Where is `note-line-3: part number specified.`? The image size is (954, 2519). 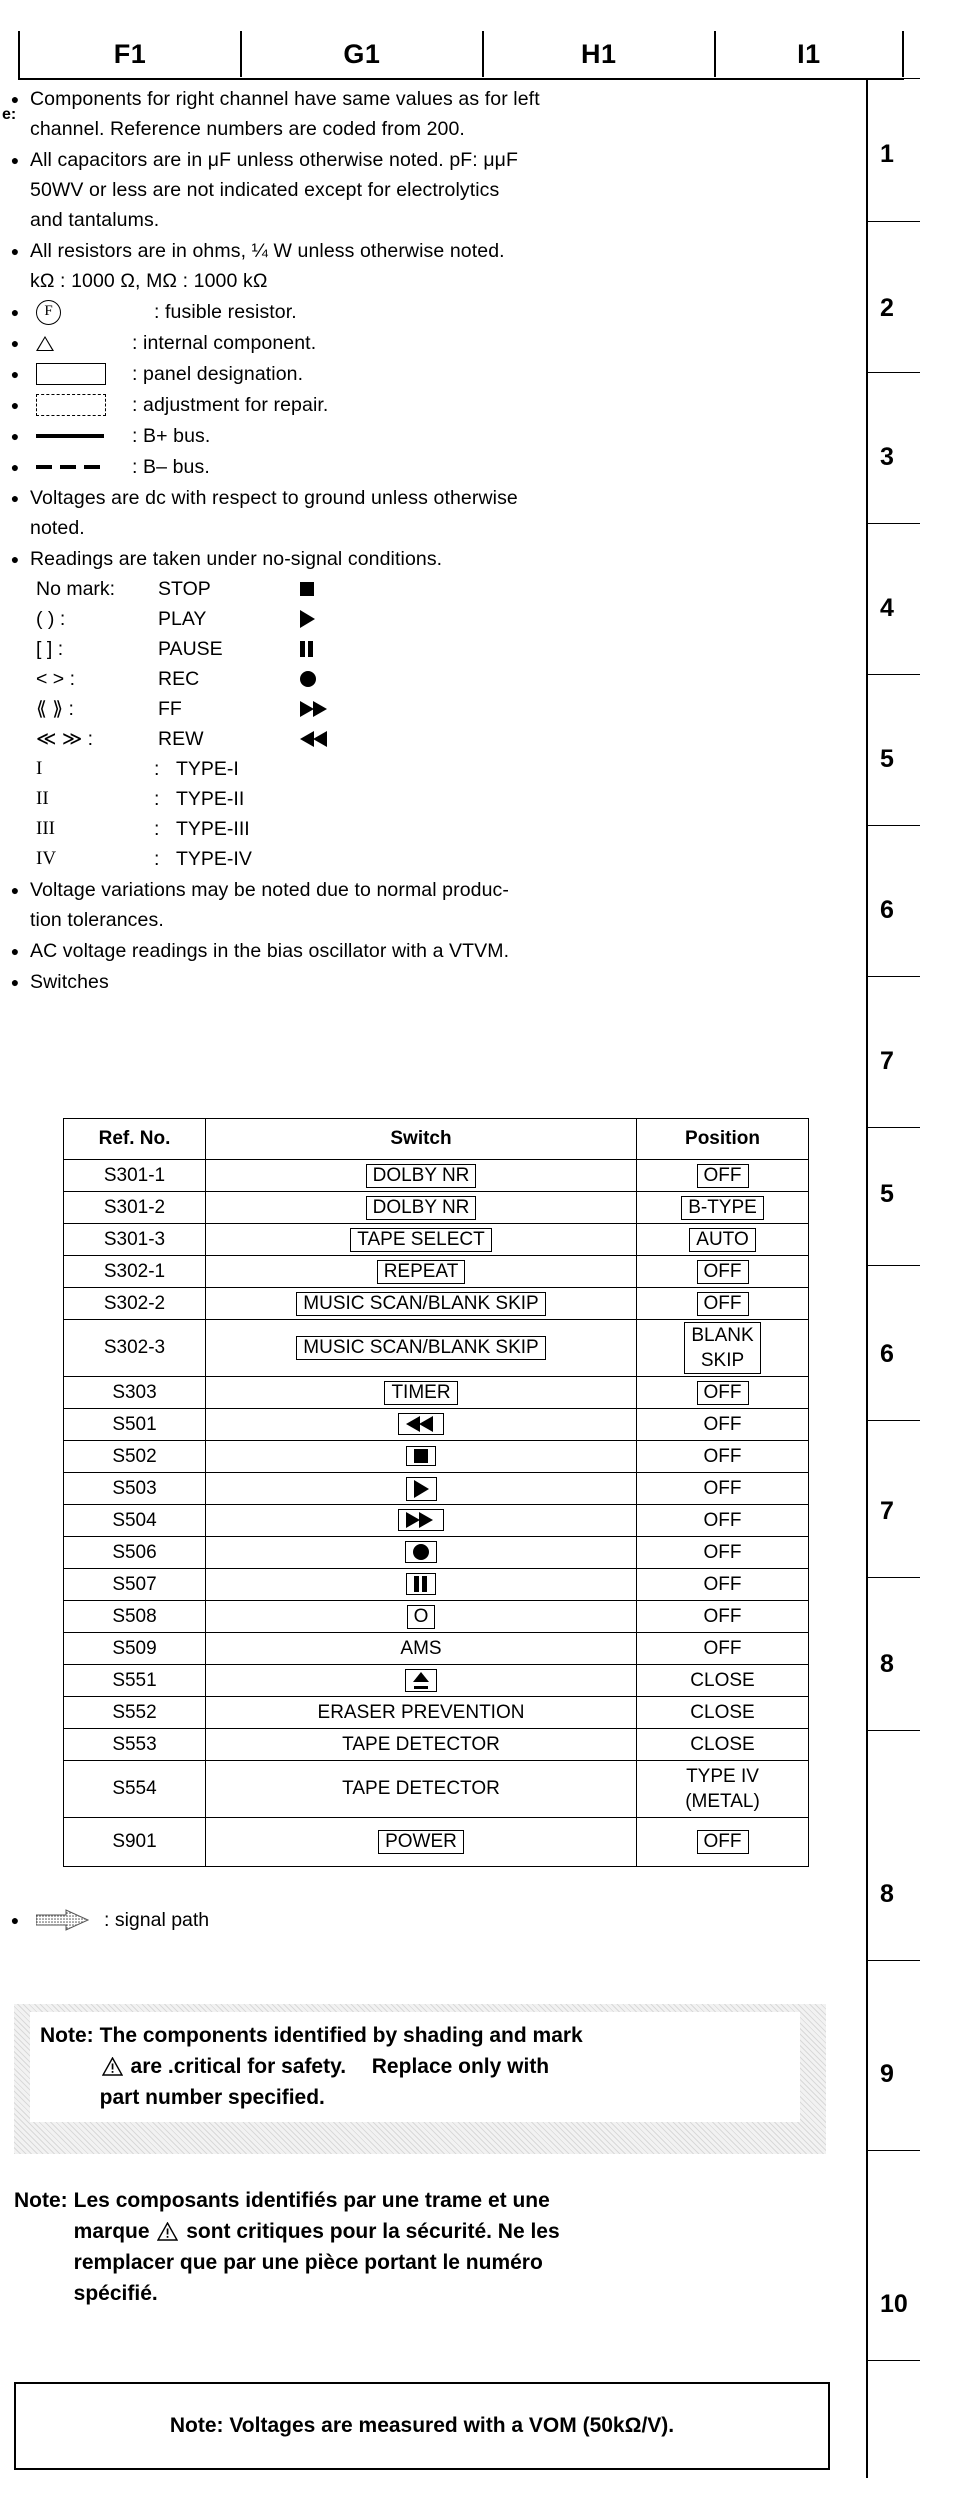
note-line-3: part number specified. is located at coordinates (212, 2097).